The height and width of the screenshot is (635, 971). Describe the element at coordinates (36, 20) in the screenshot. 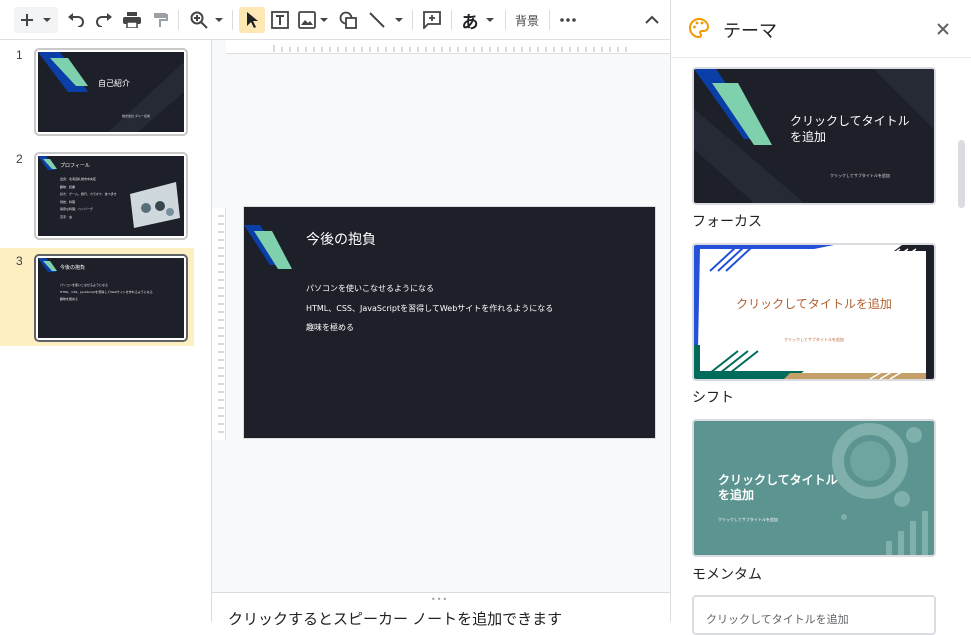

I see `new-slide-button` at that location.